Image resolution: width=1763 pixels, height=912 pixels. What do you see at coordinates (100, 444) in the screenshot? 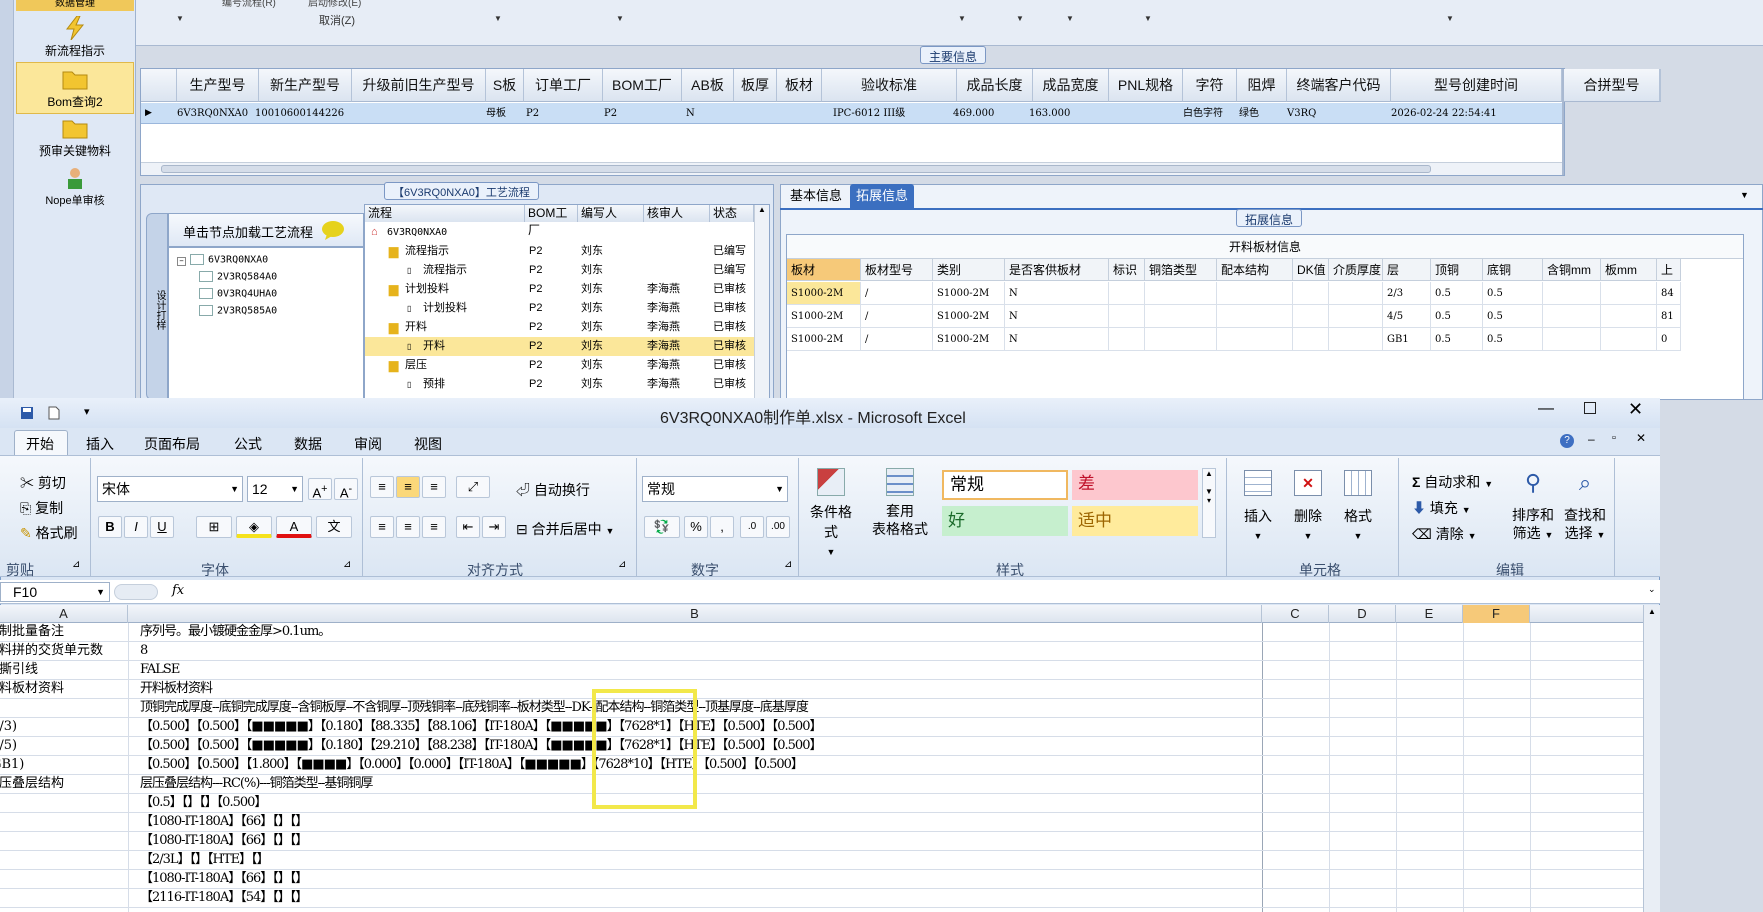
I see `tab-insert: 插入` at bounding box center [100, 444].